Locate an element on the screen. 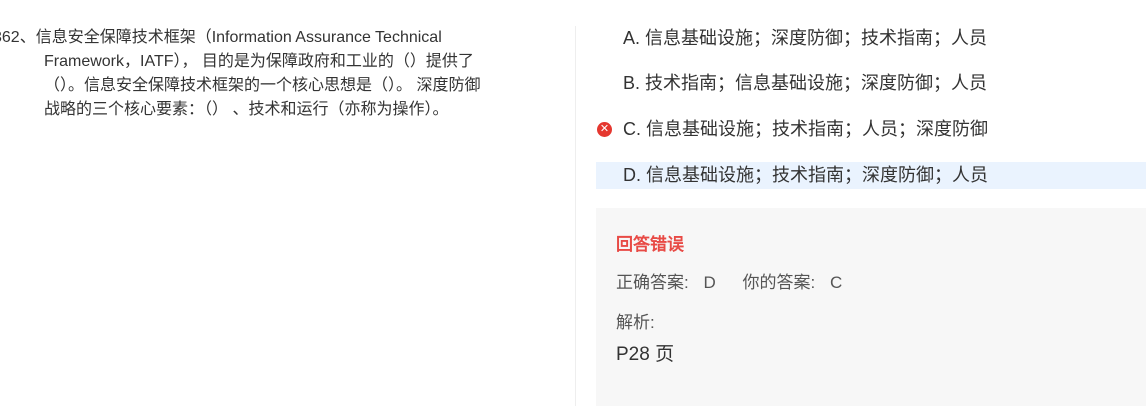 The image size is (1146, 406). option-b: B. 技术指南；信息基础设施；深度防御；人员 is located at coordinates (871, 83).